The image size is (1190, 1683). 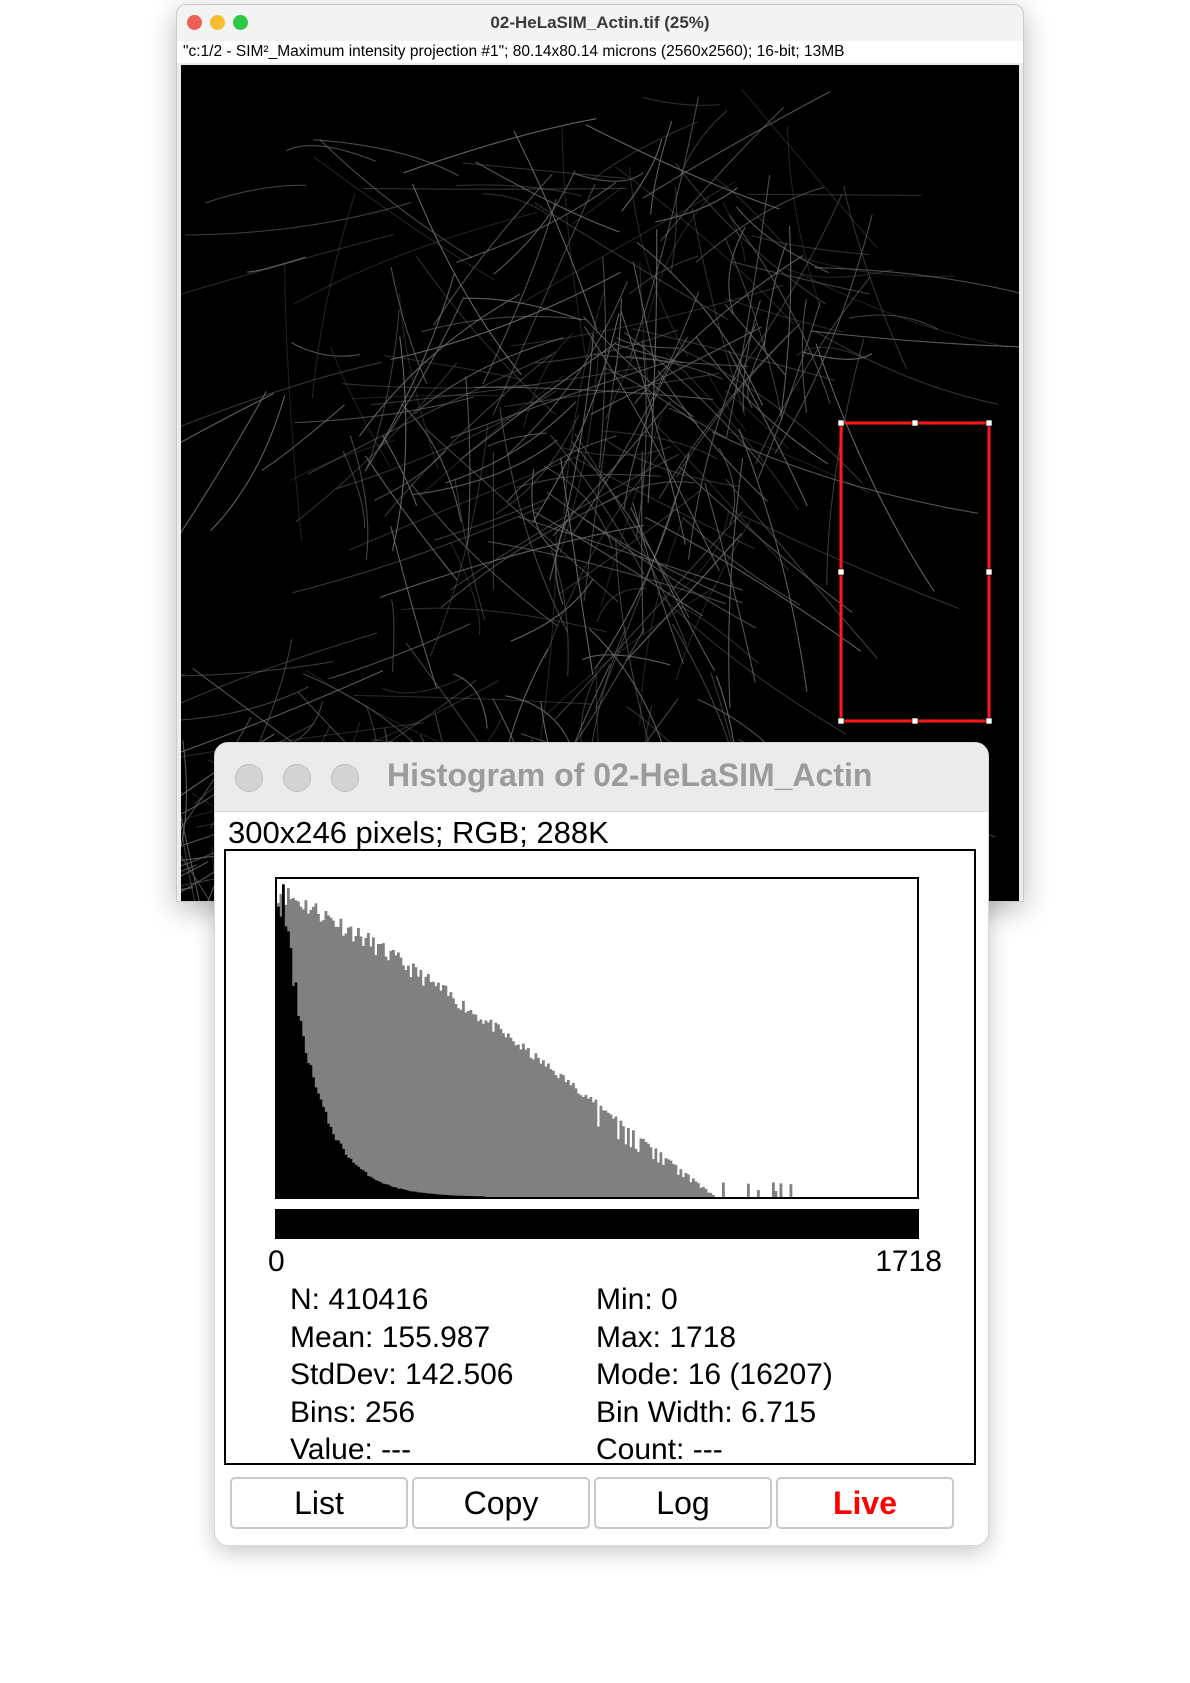 What do you see at coordinates (249, 778) in the screenshot?
I see `close-window-button` at bounding box center [249, 778].